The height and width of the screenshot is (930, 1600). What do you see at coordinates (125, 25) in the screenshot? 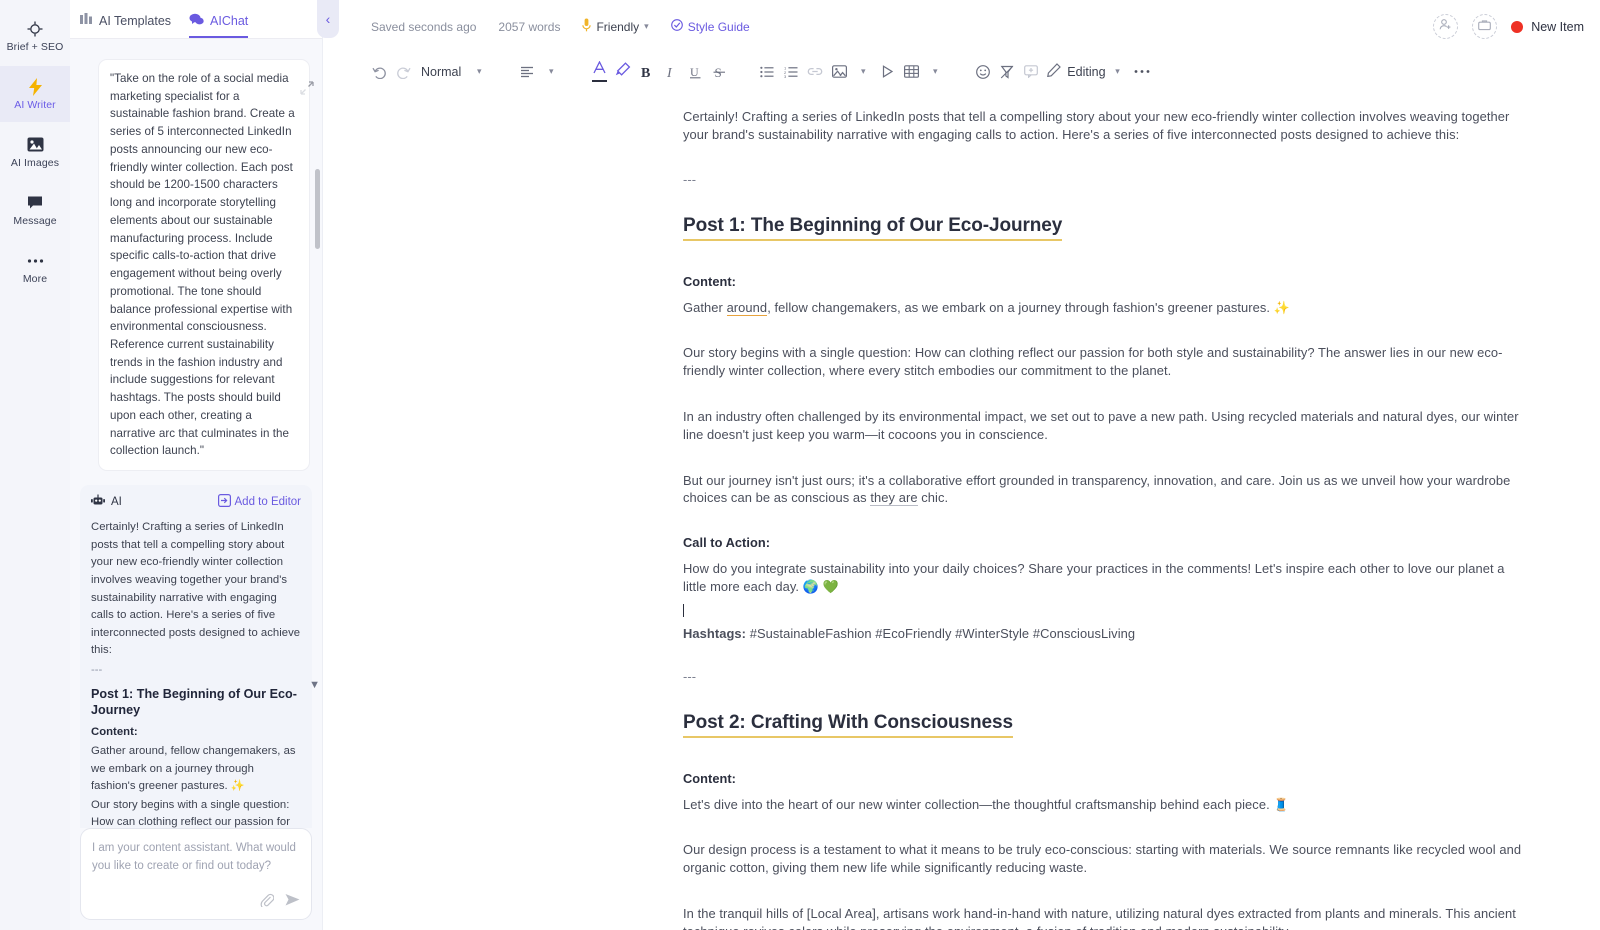
I see `tab-ai-templates: AI Templates` at bounding box center [125, 25].